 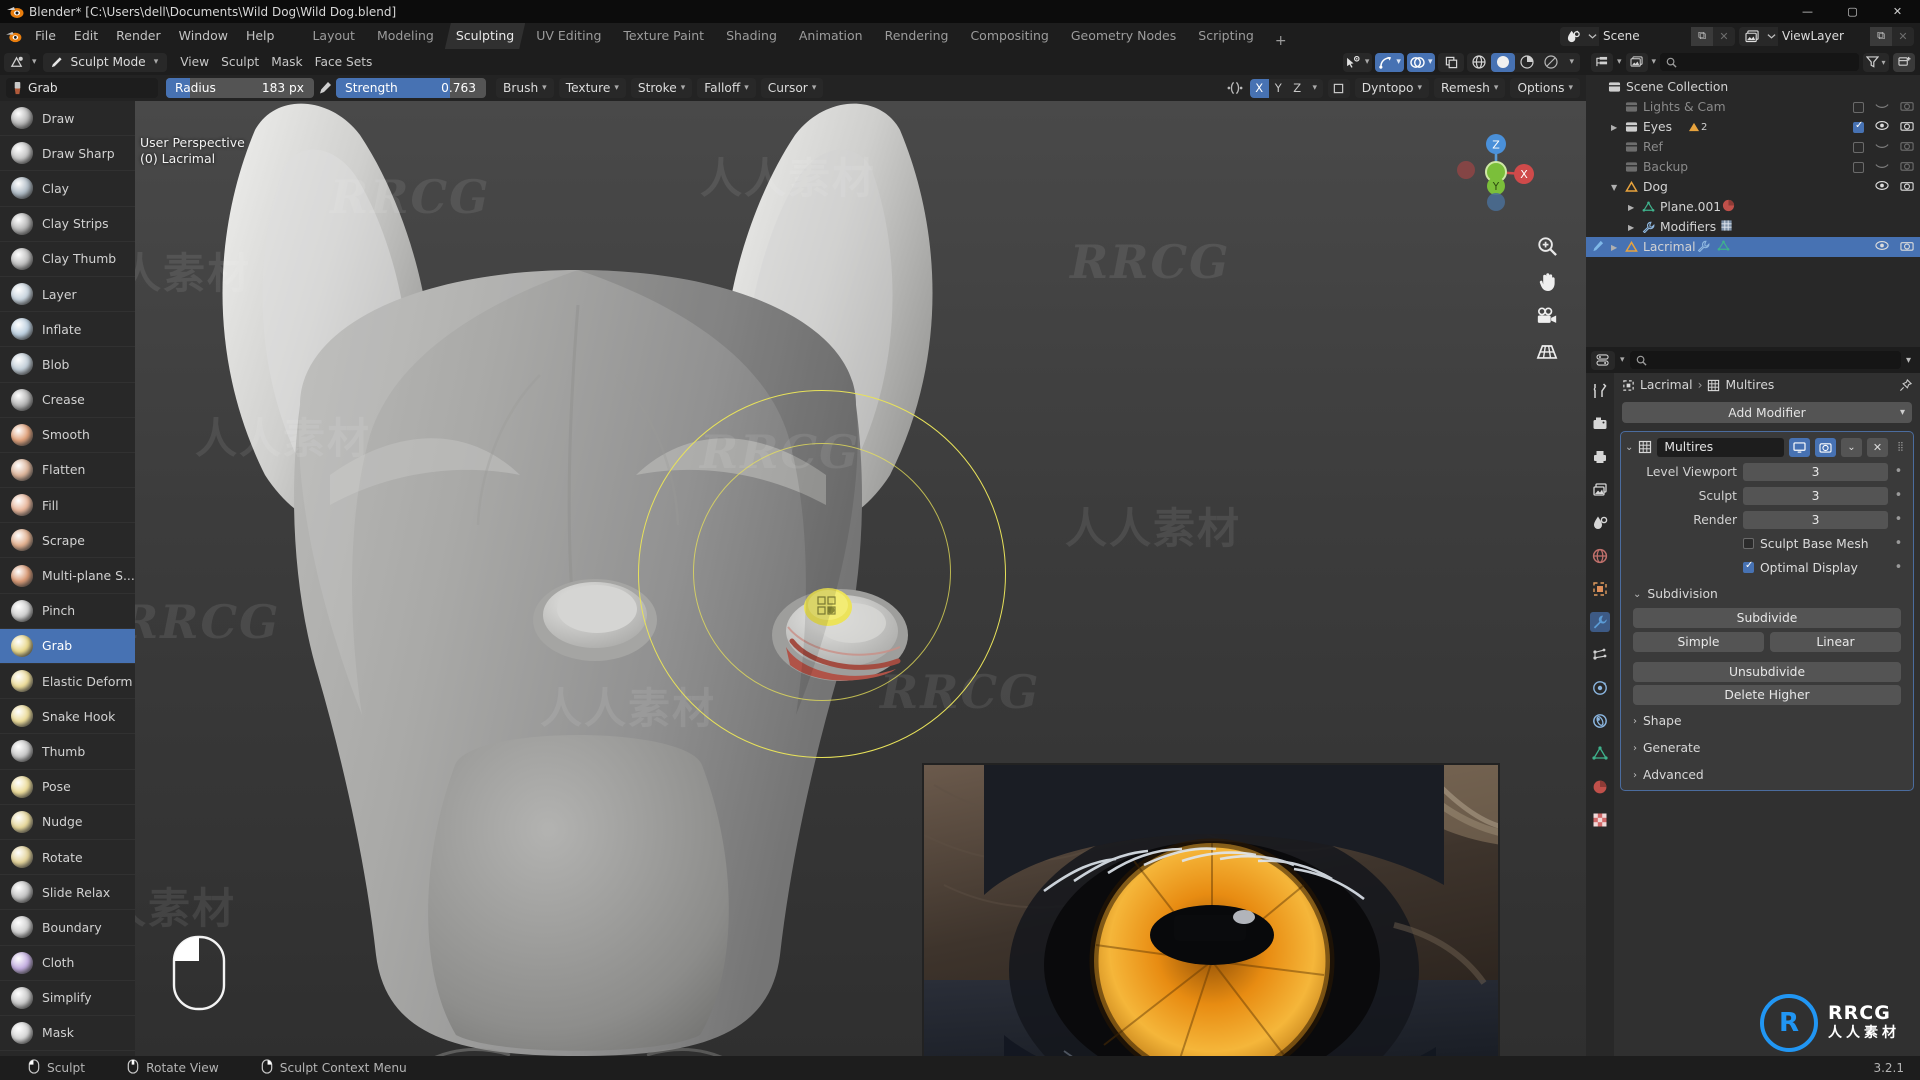 I want to click on remesh-dropdown: Remesh ▾, so click(x=1470, y=88).